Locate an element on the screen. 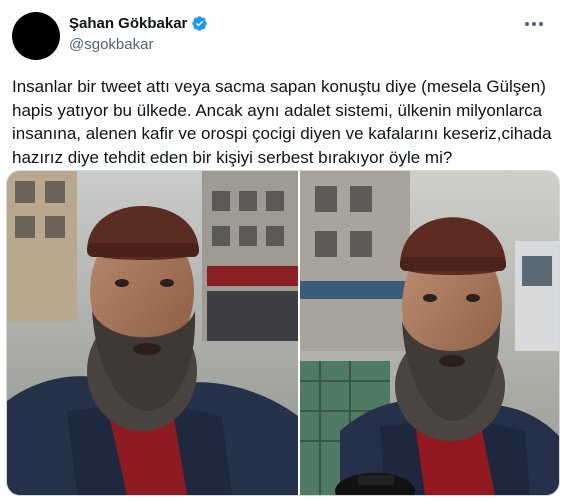  author-name-row: Şahan Gökbakar is located at coordinates (138, 23).